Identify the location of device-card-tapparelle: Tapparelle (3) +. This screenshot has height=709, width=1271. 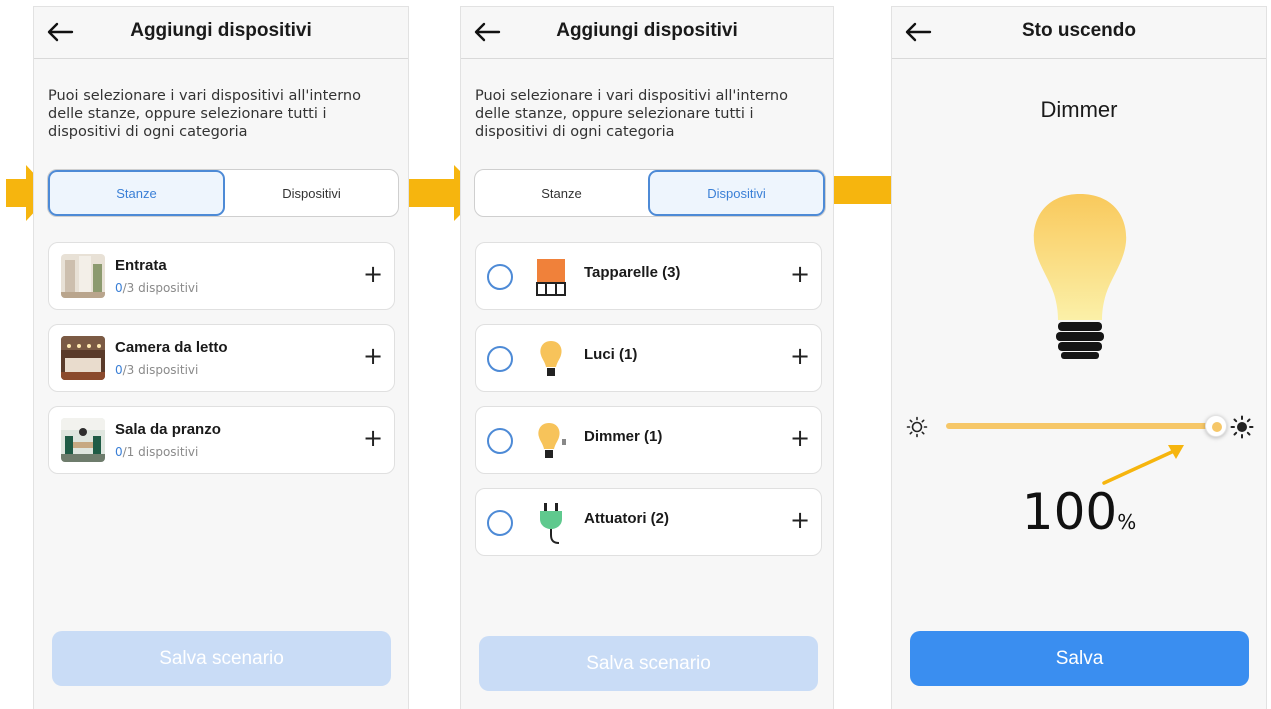
(648, 276).